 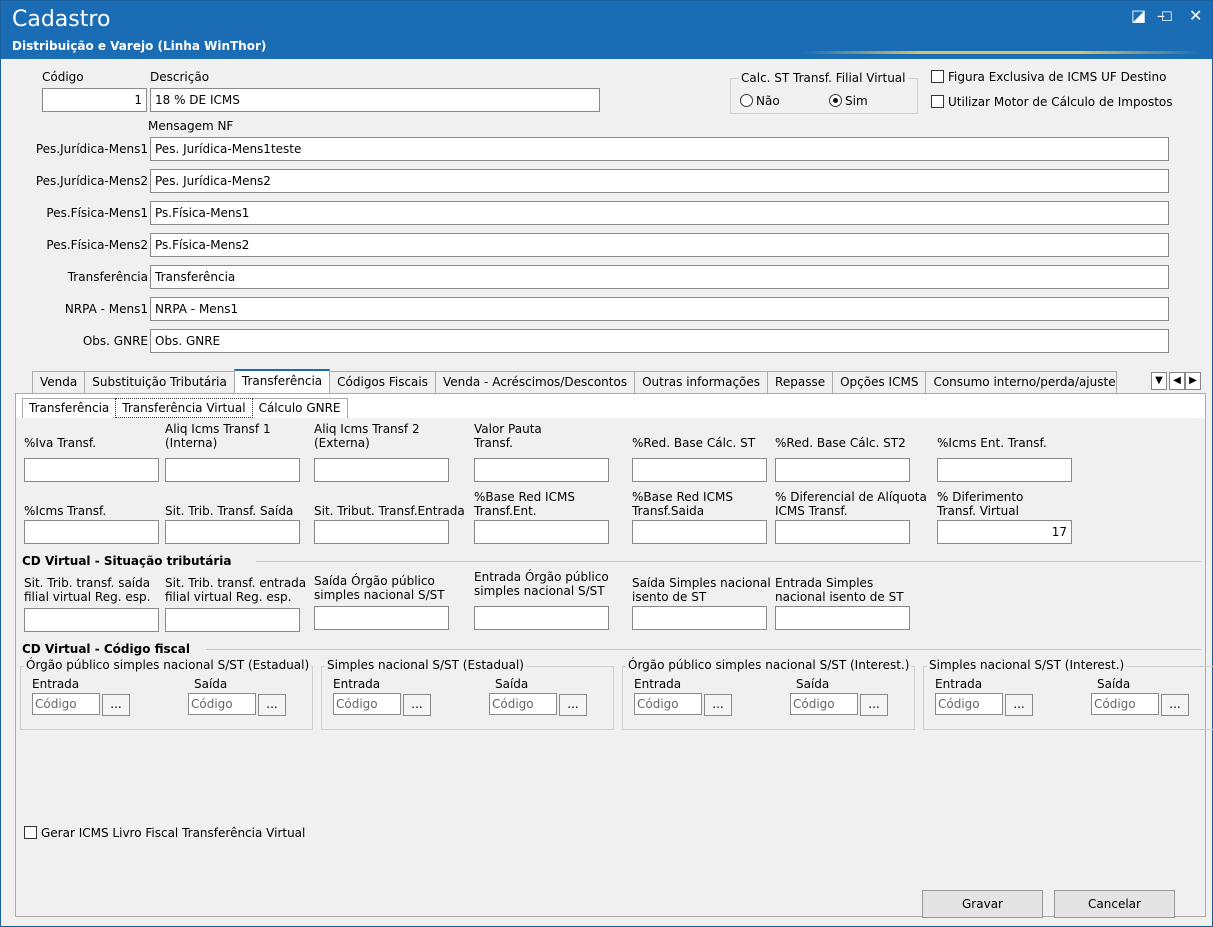 I want to click on base-red-ent-input, so click(x=541, y=532).